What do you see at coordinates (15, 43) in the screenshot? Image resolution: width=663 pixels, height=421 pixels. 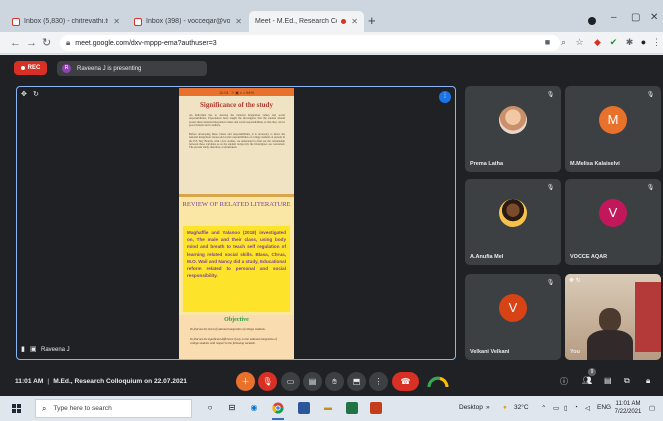 I see `back-icon: ←` at bounding box center [15, 43].